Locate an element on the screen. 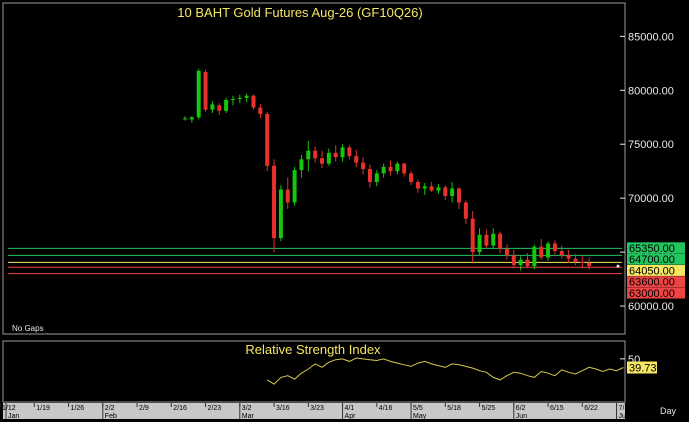 The image size is (689, 422). x-month-label: Feb is located at coordinates (111, 416).